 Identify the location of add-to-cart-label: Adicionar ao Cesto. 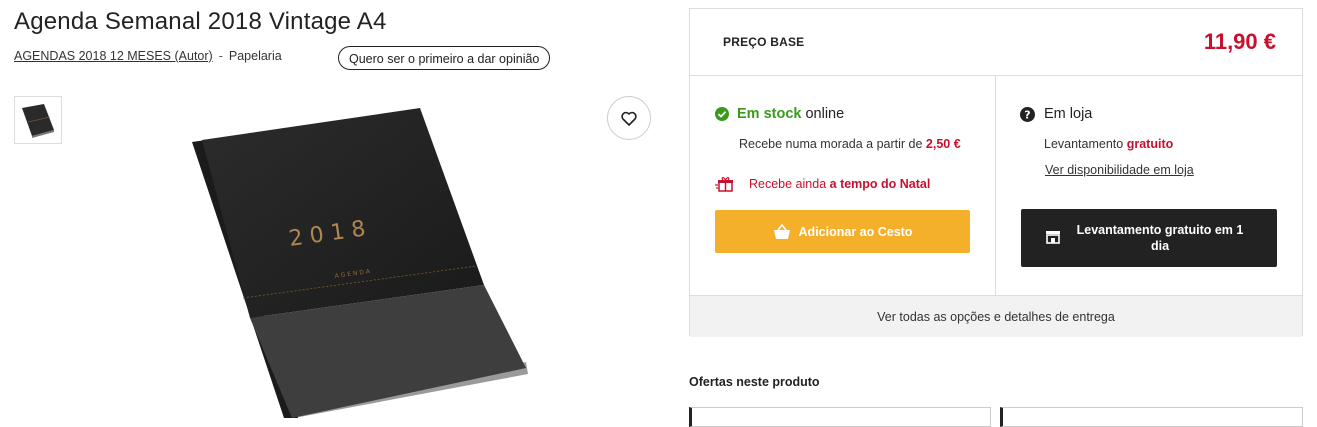
(855, 231).